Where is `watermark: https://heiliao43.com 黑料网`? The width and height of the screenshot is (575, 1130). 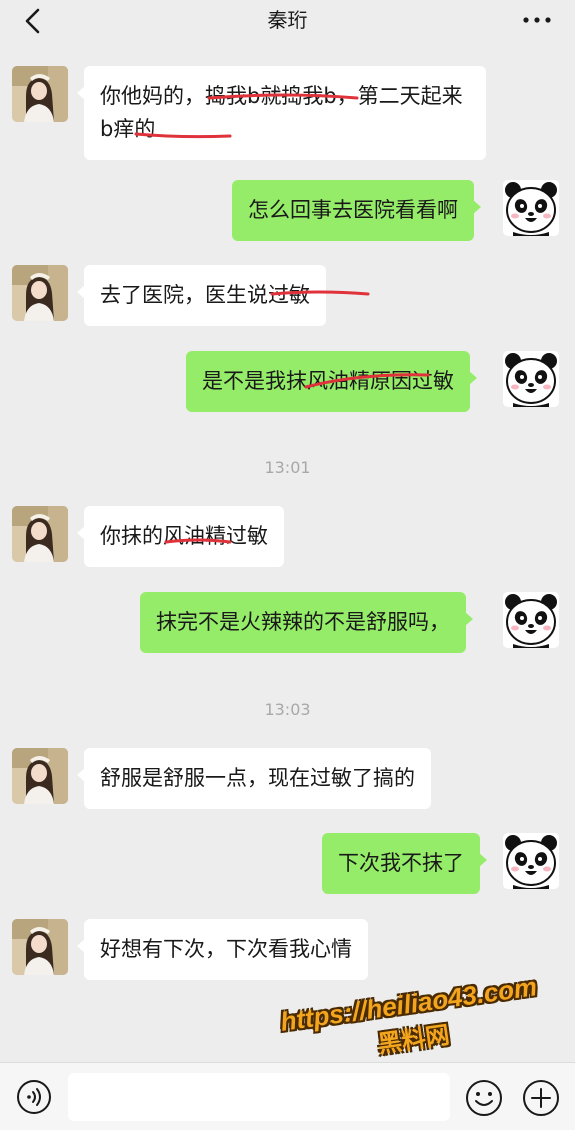 watermark: https://heiliao43.com 黑料网 is located at coordinates (411, 1021).